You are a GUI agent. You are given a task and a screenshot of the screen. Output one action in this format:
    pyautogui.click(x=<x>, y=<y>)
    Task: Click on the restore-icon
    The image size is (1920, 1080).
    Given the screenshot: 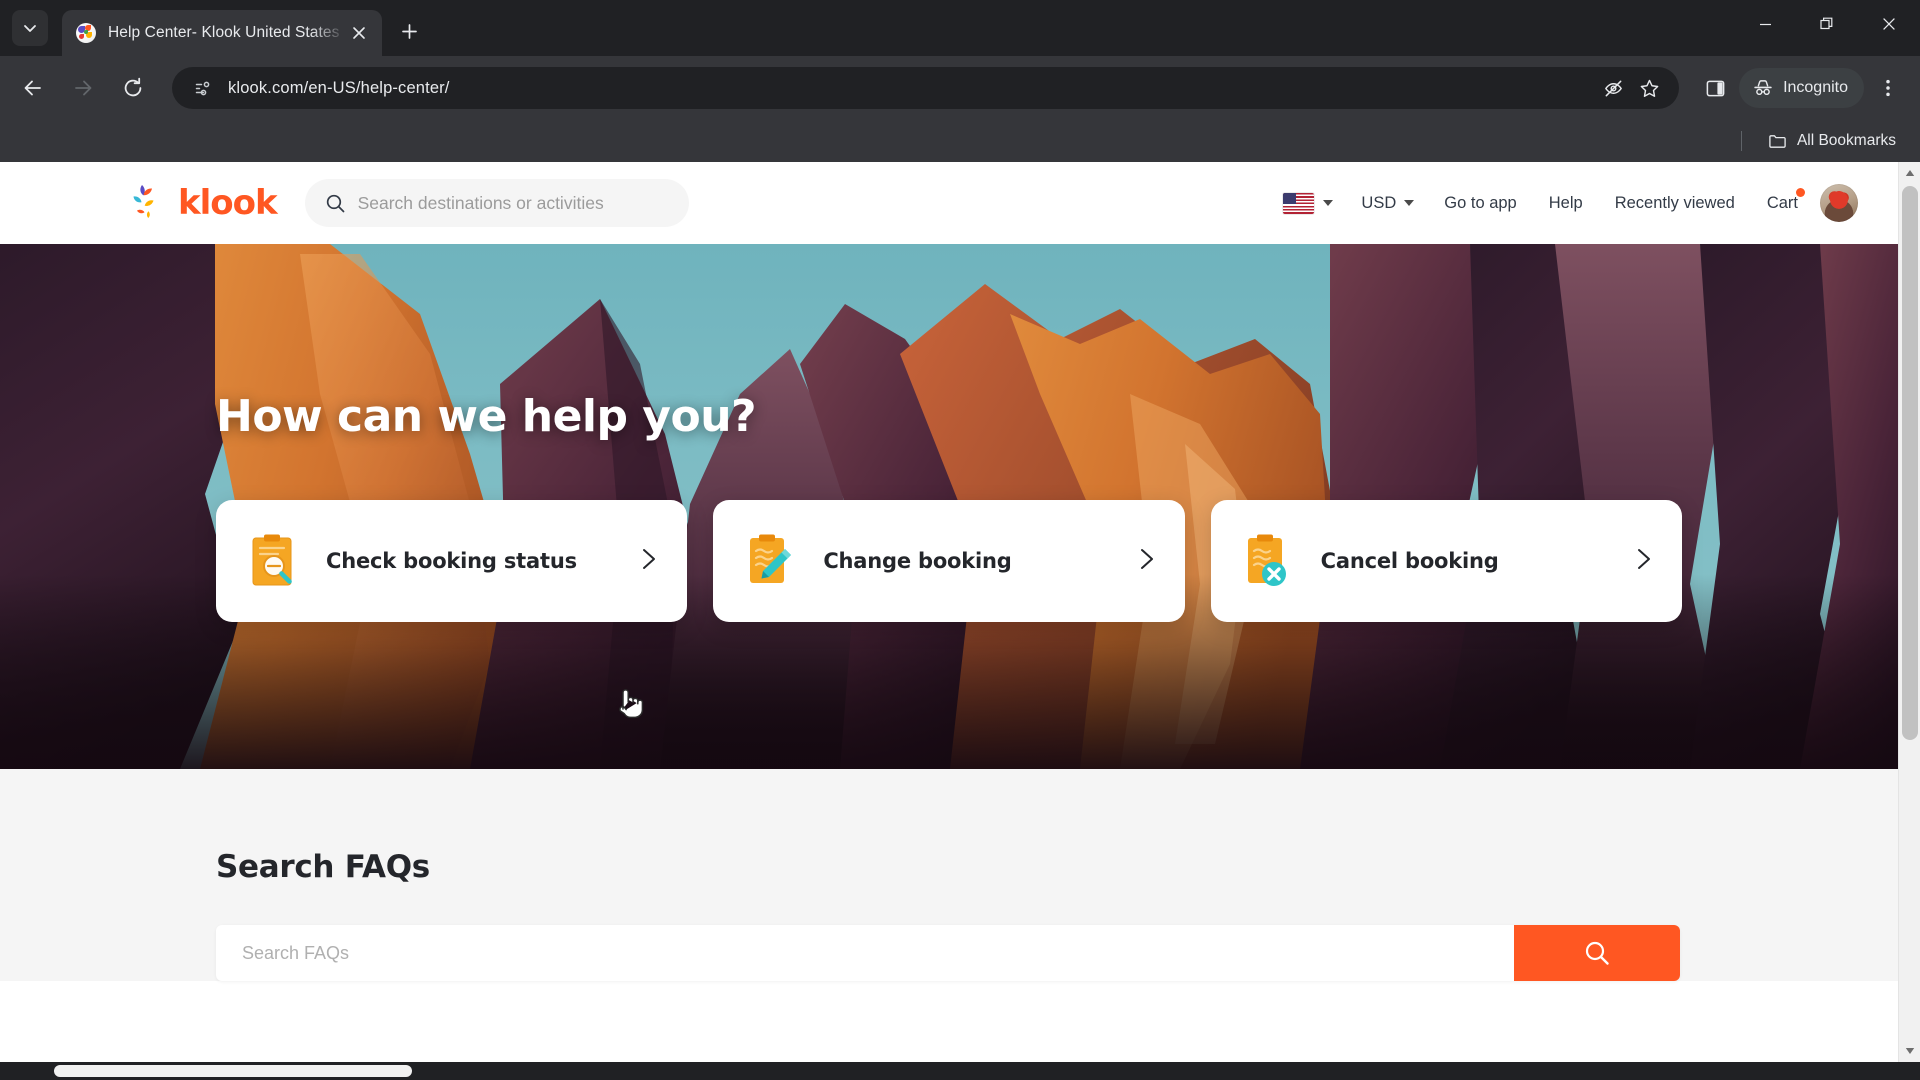 What is the action you would take?
    pyautogui.click(x=1826, y=23)
    